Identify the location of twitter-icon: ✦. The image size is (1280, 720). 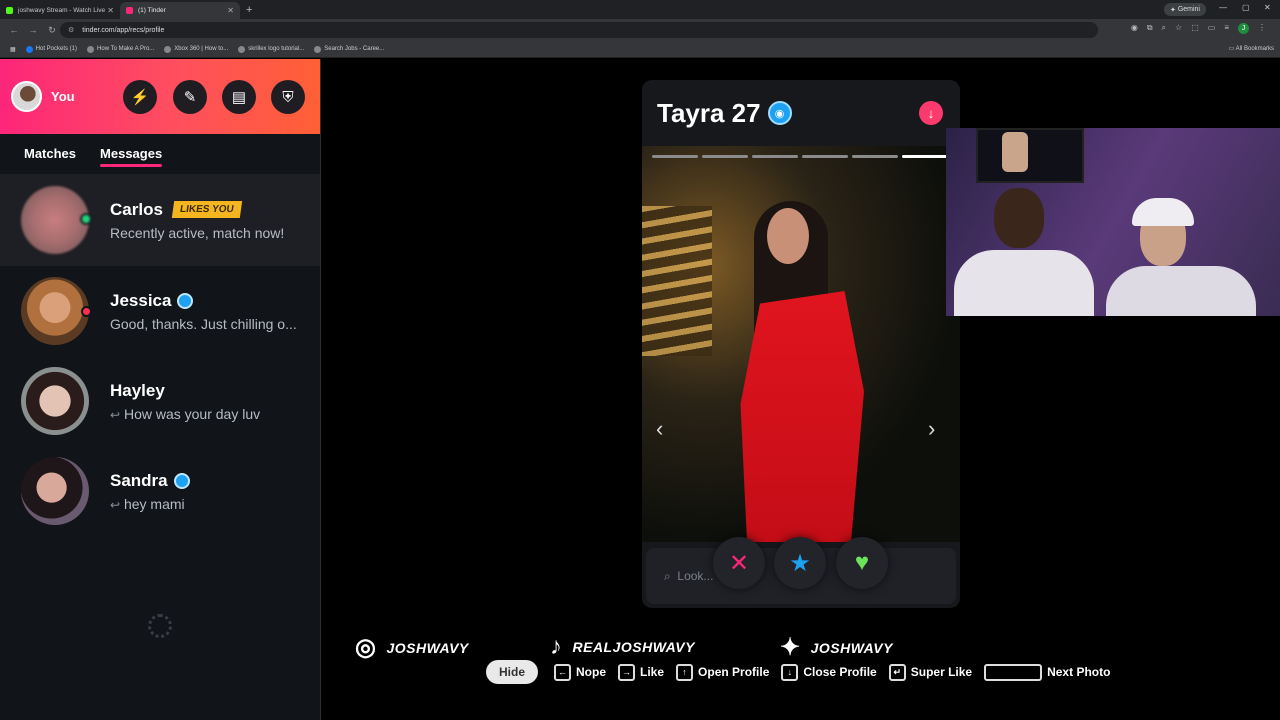
(790, 647).